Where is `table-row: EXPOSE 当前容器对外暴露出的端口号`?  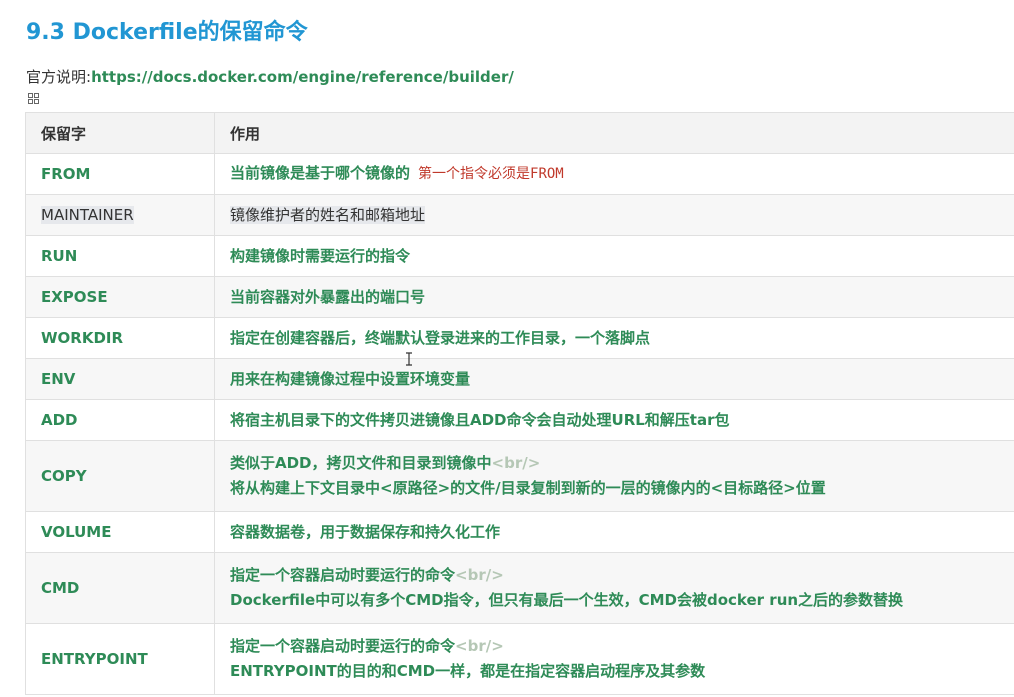 table-row: EXPOSE 当前容器对外暴露出的端口号 is located at coordinates (519, 297).